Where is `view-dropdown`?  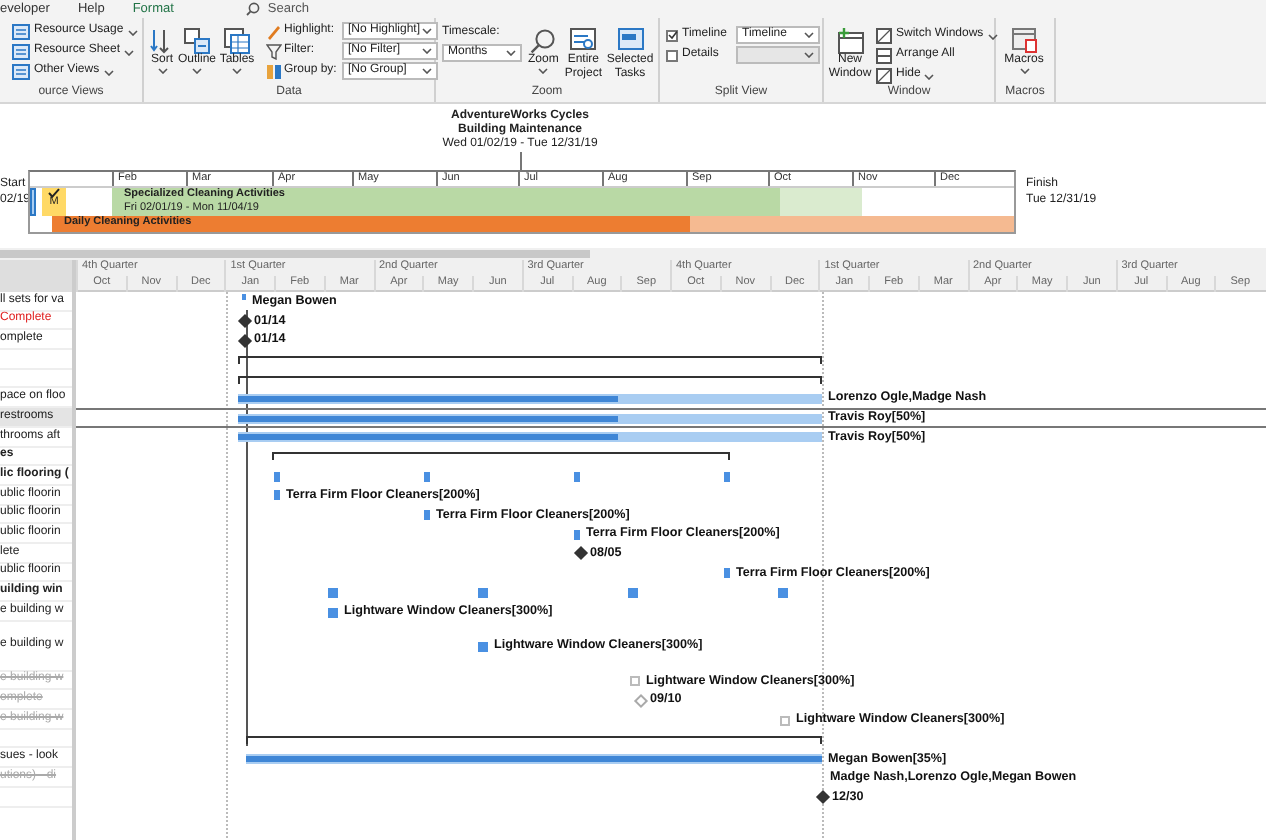 view-dropdown is located at coordinates (778, 55).